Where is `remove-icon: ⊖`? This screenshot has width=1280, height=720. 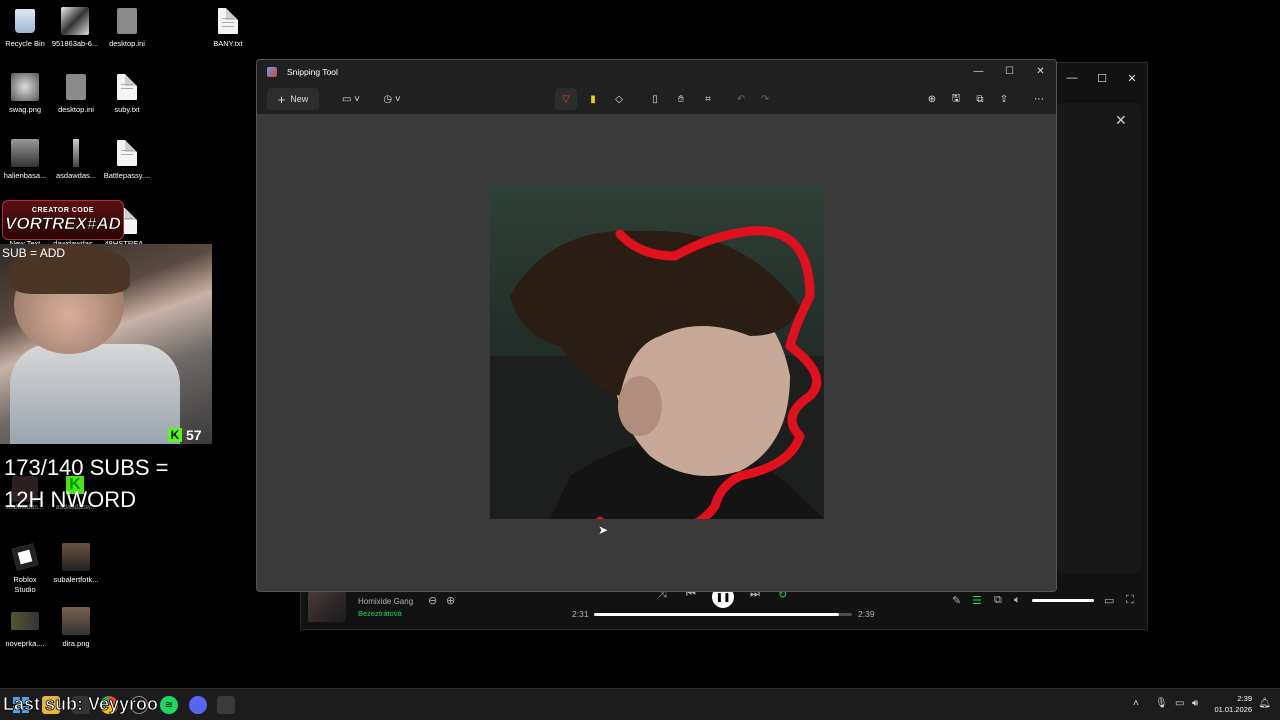
remove-icon: ⊖ is located at coordinates (432, 600).